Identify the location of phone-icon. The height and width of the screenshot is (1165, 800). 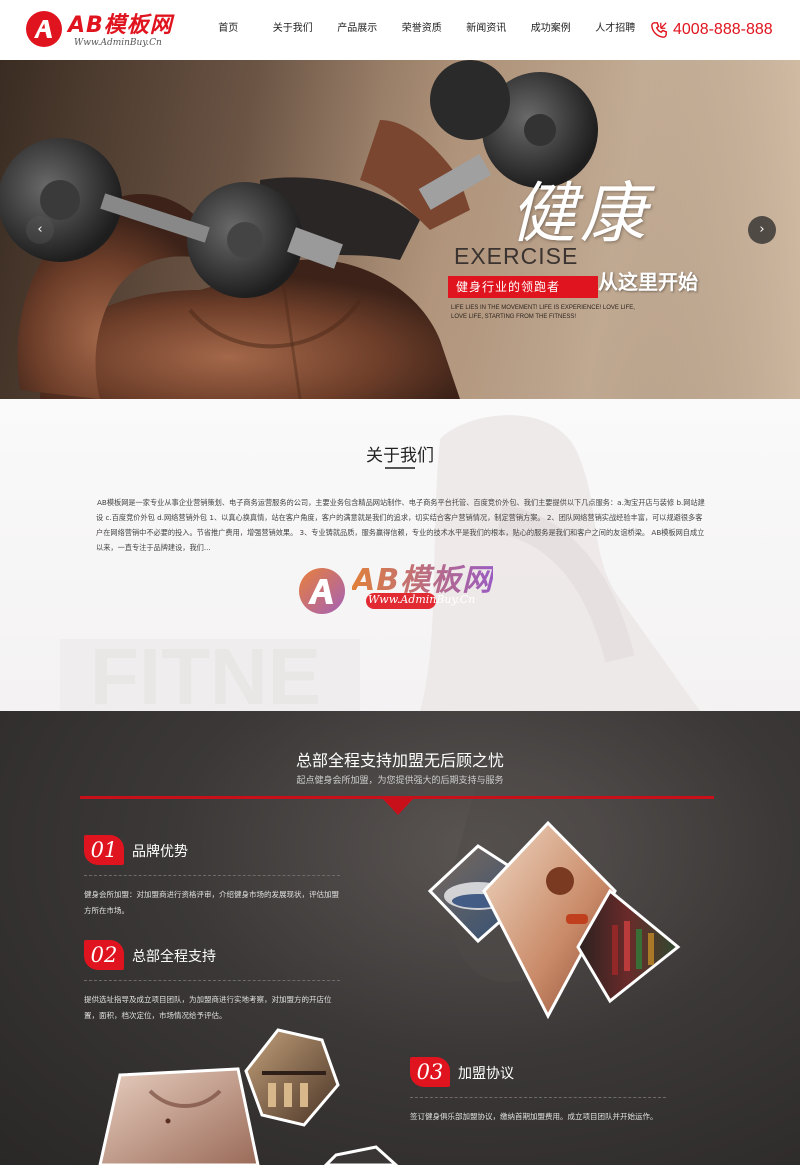
(659, 30).